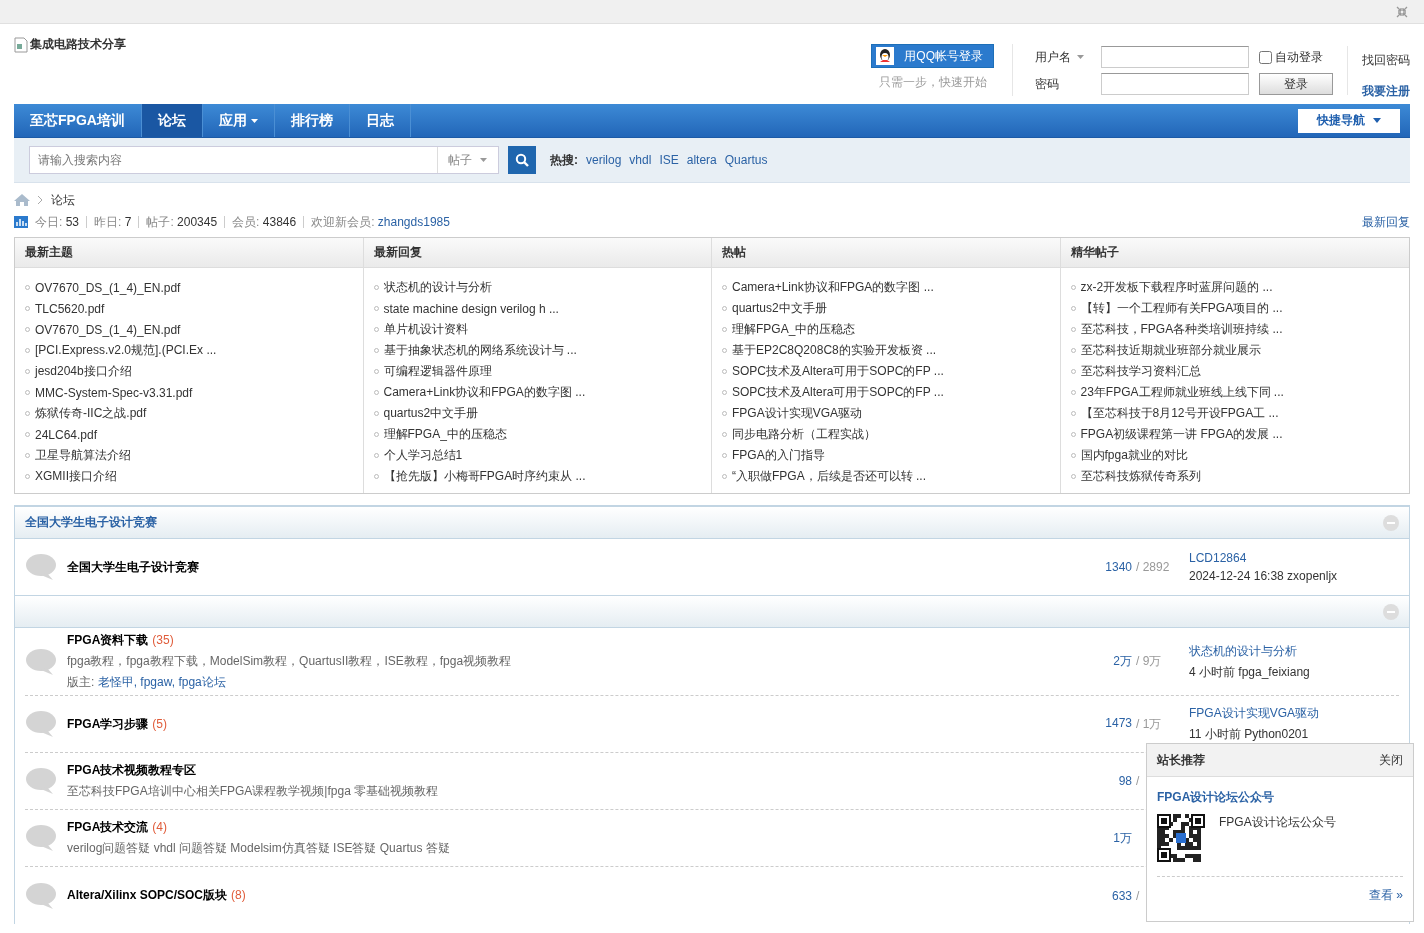 The image size is (1424, 933). Describe the element at coordinates (746, 160) in the screenshot. I see `hot-search-link: Quartus` at that location.